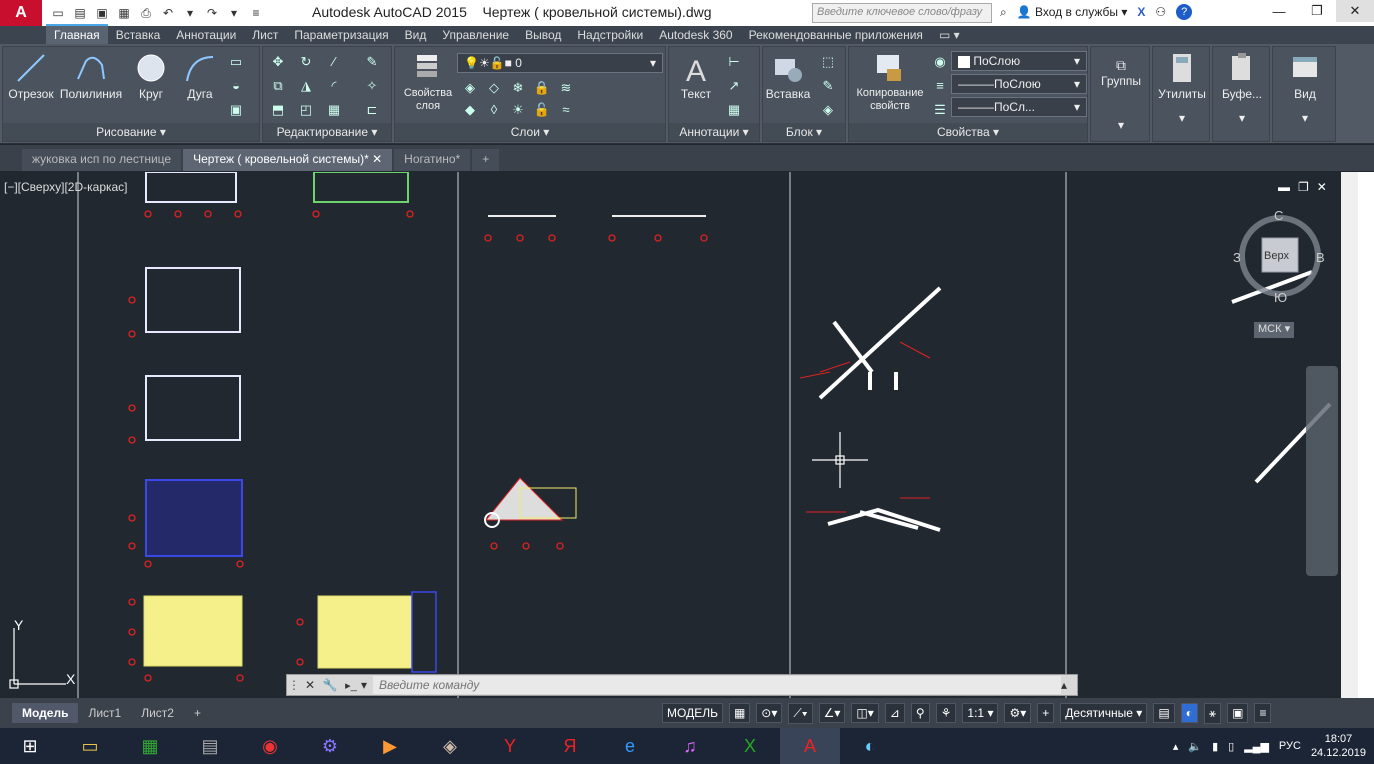 The image size is (1374, 764). What do you see at coordinates (1195, 746) in the screenshot?
I see `volume-icon: 🔈` at bounding box center [1195, 746].